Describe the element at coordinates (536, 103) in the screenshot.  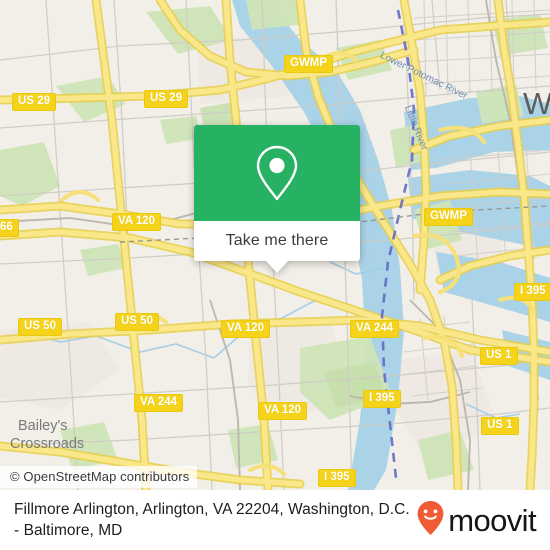
I see `place-label-washington: Wa` at that location.